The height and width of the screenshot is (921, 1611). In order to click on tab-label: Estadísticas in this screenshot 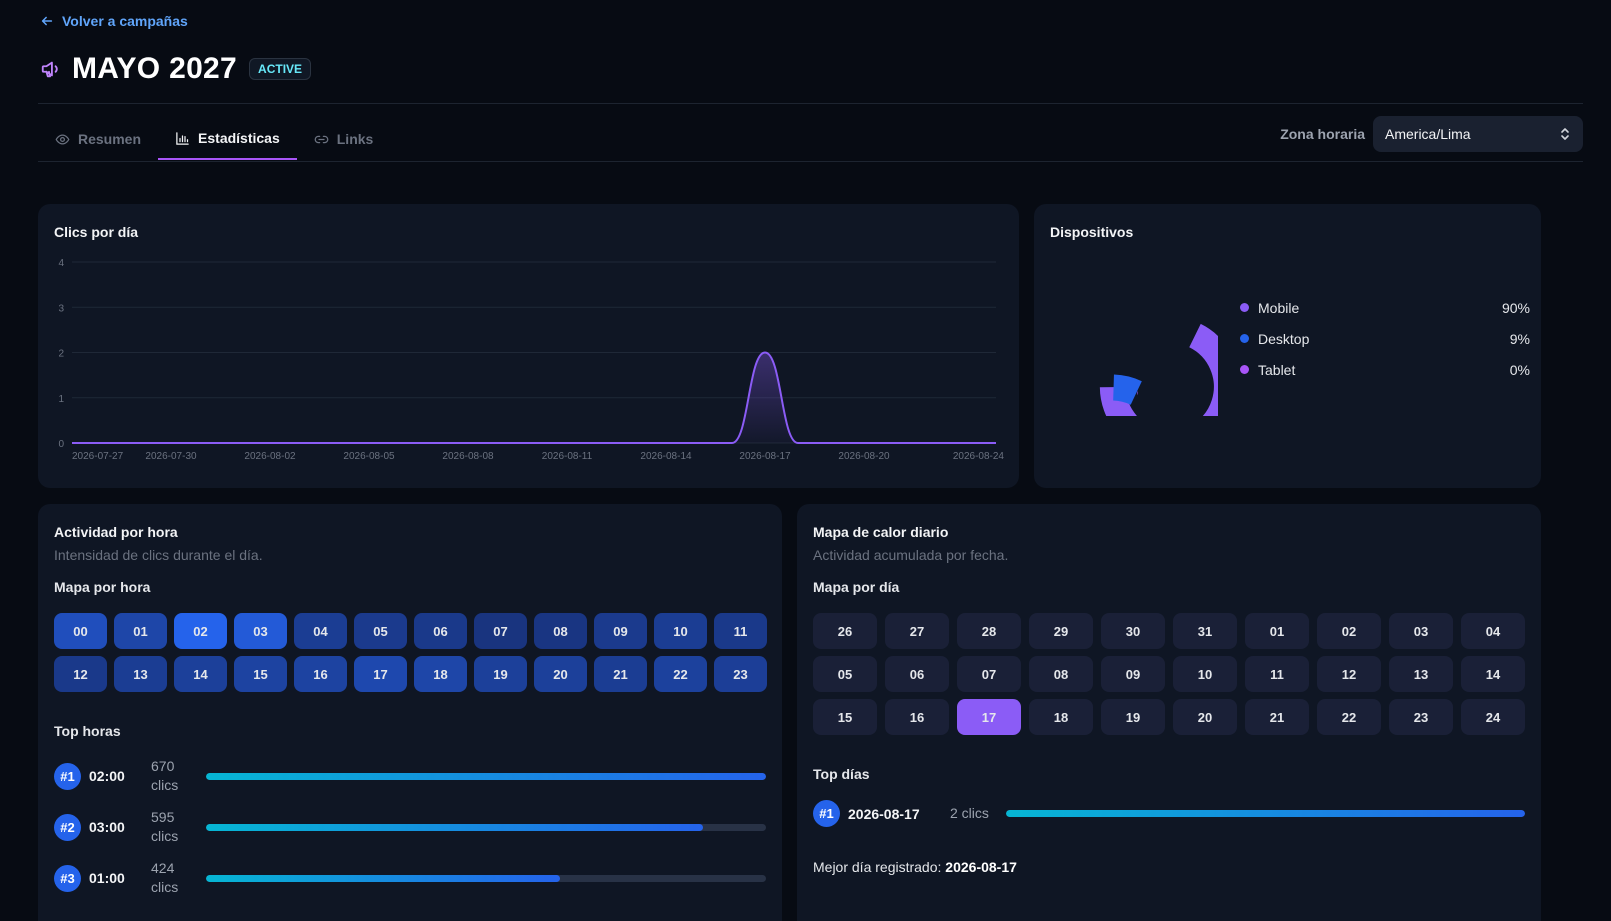, I will do `click(239, 138)`.